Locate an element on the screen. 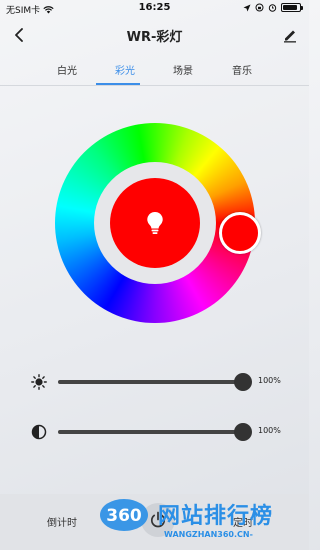 The height and width of the screenshot is (550, 320). color-wheel-handle is located at coordinates (240, 233).